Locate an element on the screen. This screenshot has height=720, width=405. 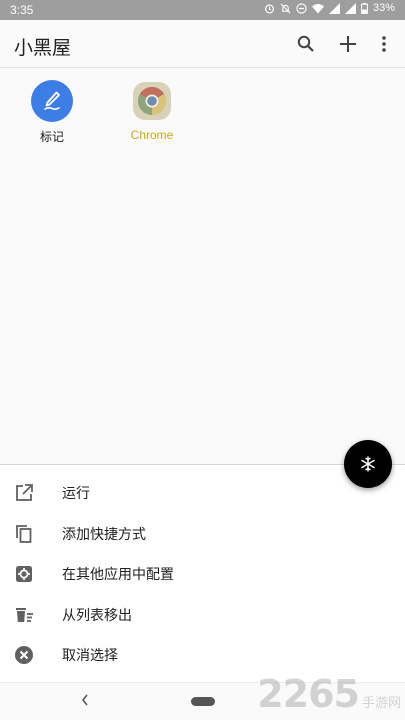
nav-back-button is located at coordinates (85, 702).